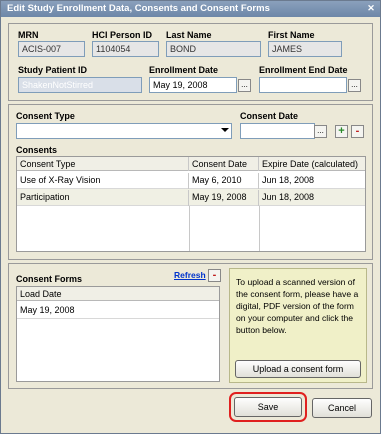 This screenshot has width=381, height=434. Describe the element at coordinates (342, 408) in the screenshot. I see `cancel-button: Cancel` at that location.